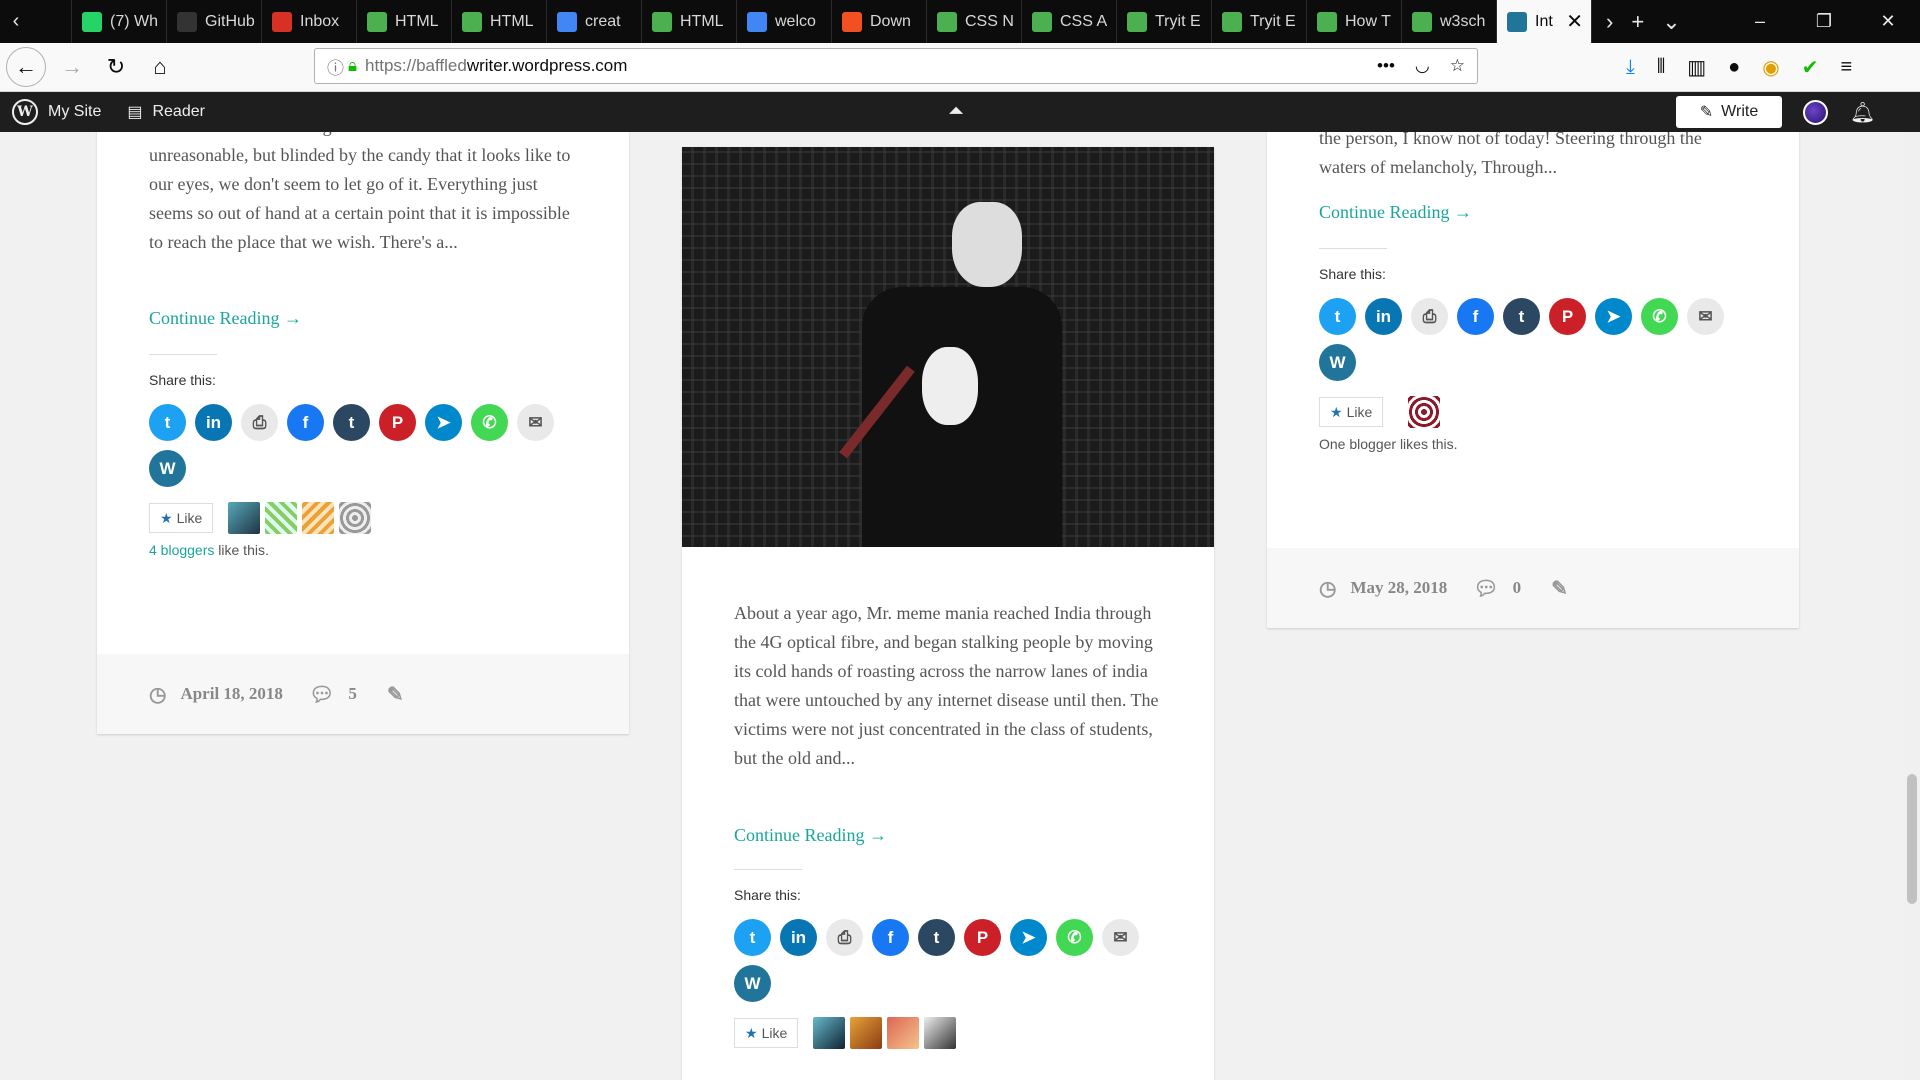 Image resolution: width=1920 pixels, height=1080 pixels. Describe the element at coordinates (1912, 839) in the screenshot. I see `scrollbar-thumb` at that location.